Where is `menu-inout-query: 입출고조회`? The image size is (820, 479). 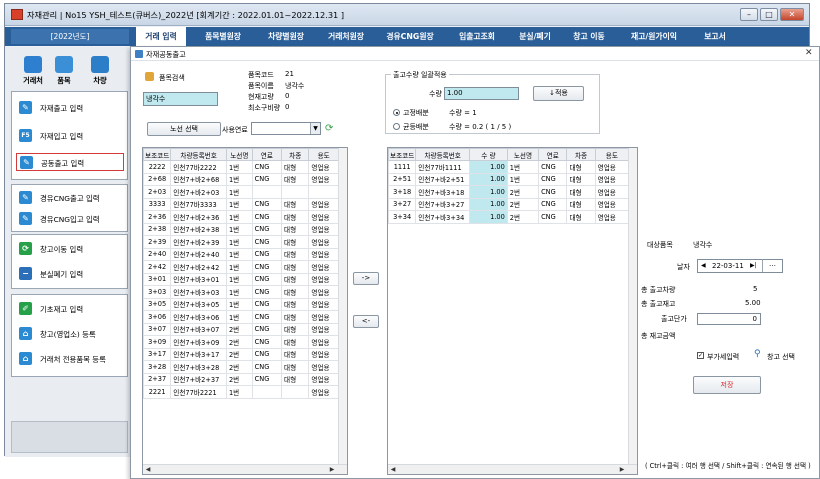
menu-inout-query: 입출고조회 is located at coordinates (477, 36).